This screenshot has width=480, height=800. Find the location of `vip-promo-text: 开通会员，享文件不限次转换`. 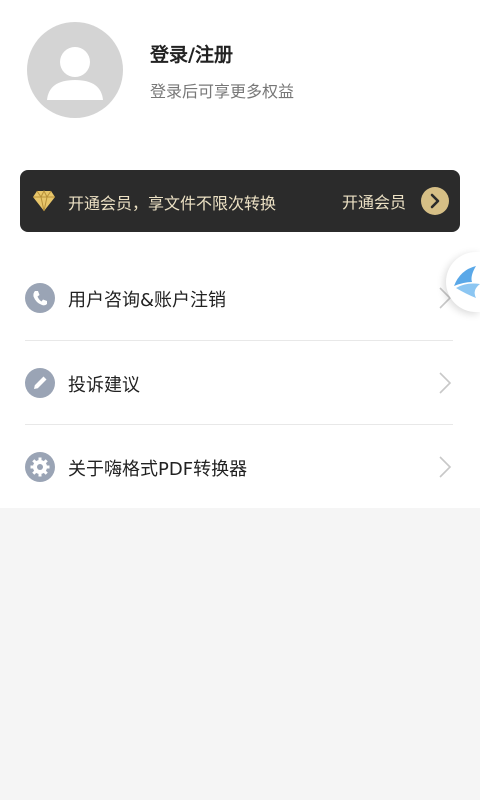

vip-promo-text: 开通会员，享文件不限次转换 is located at coordinates (172, 203).